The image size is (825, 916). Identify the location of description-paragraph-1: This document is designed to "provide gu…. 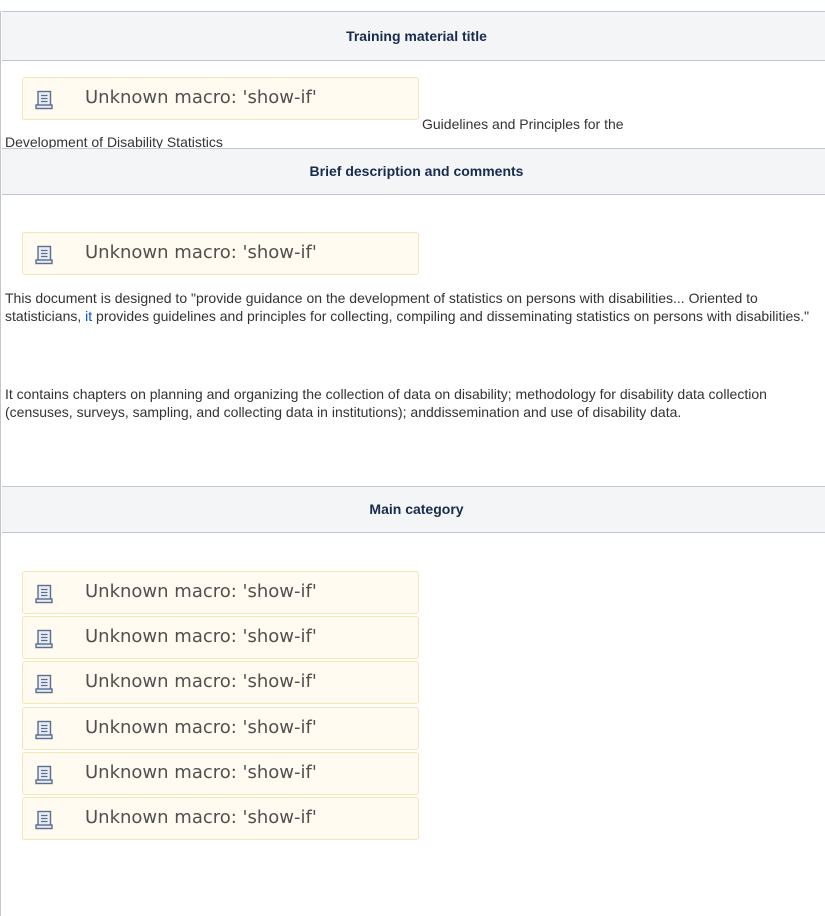
(407, 307).